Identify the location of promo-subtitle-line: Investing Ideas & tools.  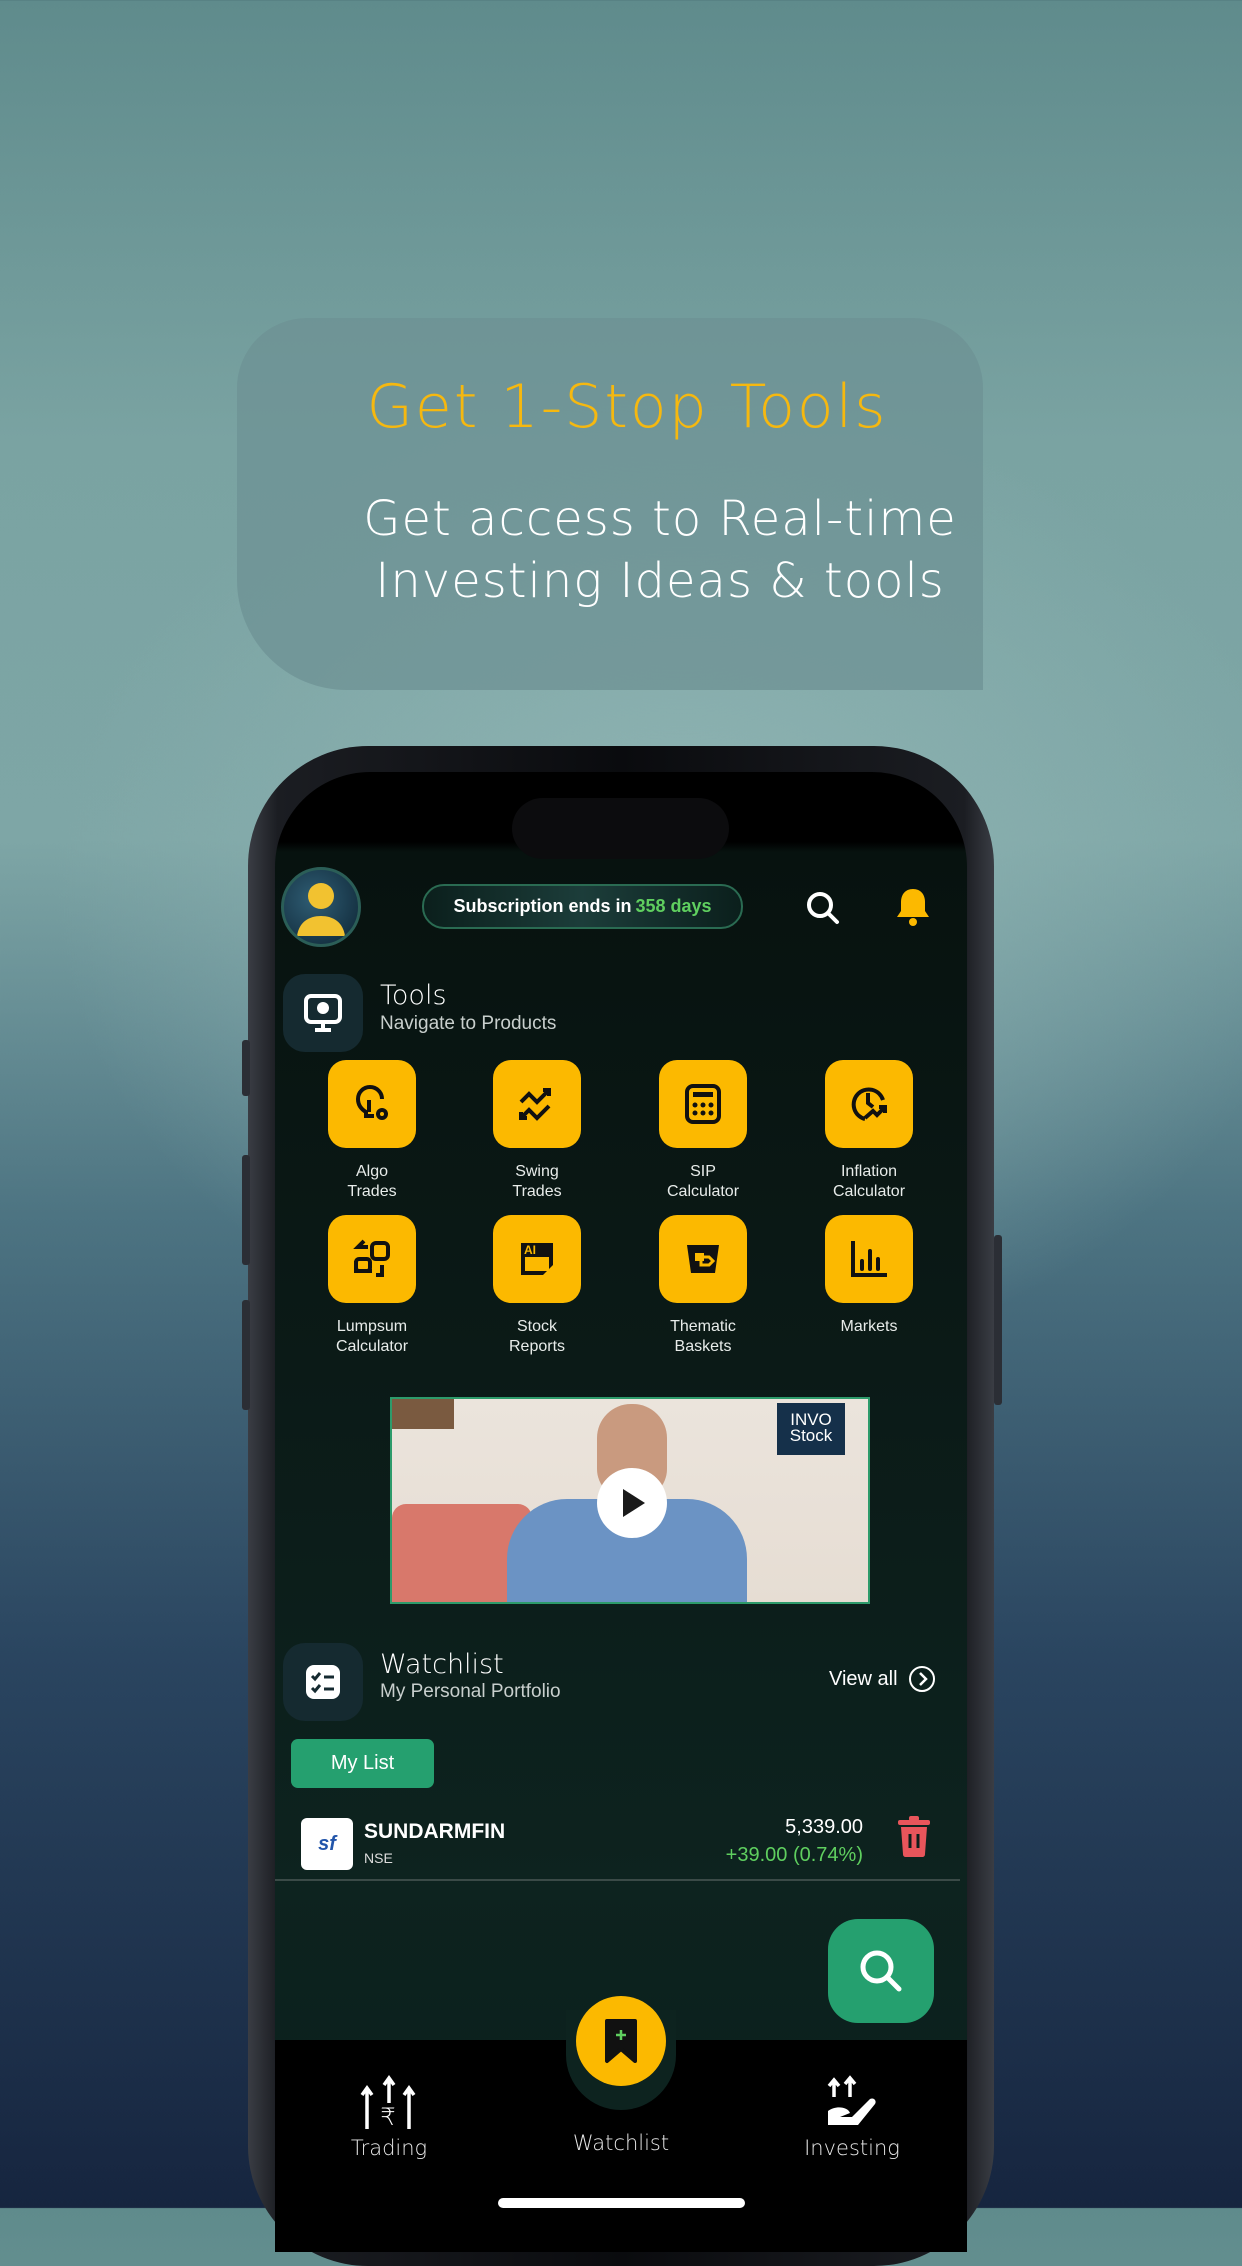
(660, 581).